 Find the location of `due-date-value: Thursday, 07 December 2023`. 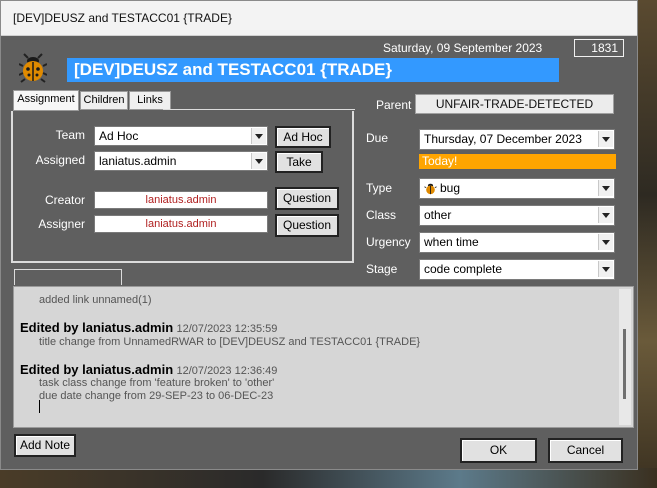

due-date-value: Thursday, 07 December 2023 is located at coordinates (503, 139).